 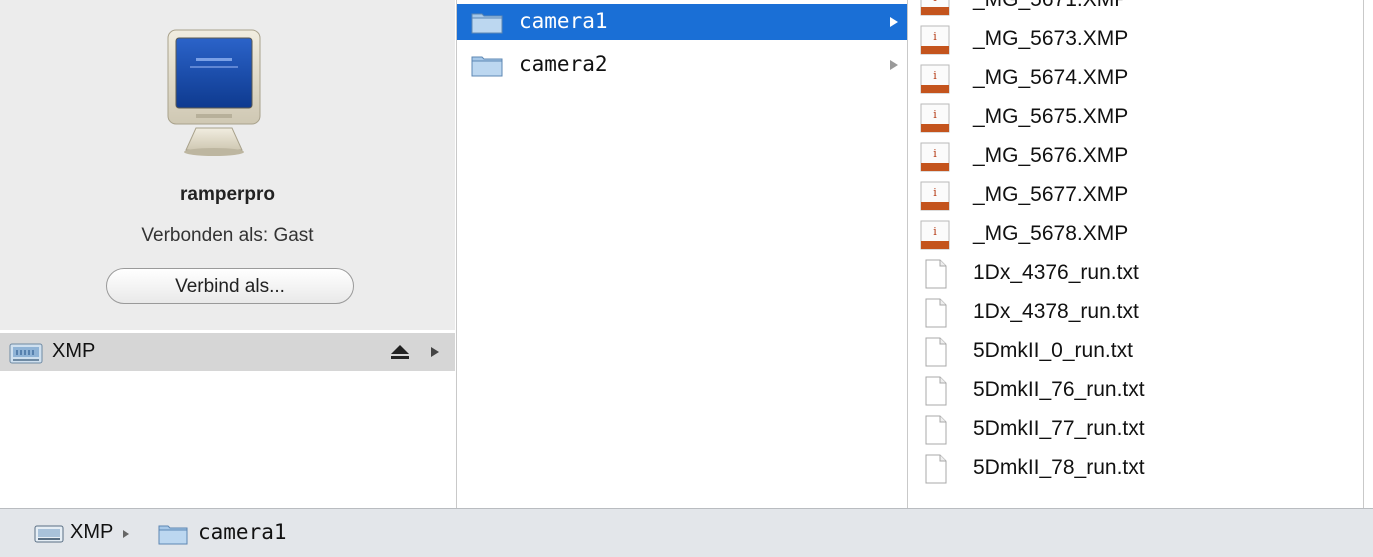 What do you see at coordinates (242, 532) in the screenshot?
I see `path-segment-camera1: camera1` at bounding box center [242, 532].